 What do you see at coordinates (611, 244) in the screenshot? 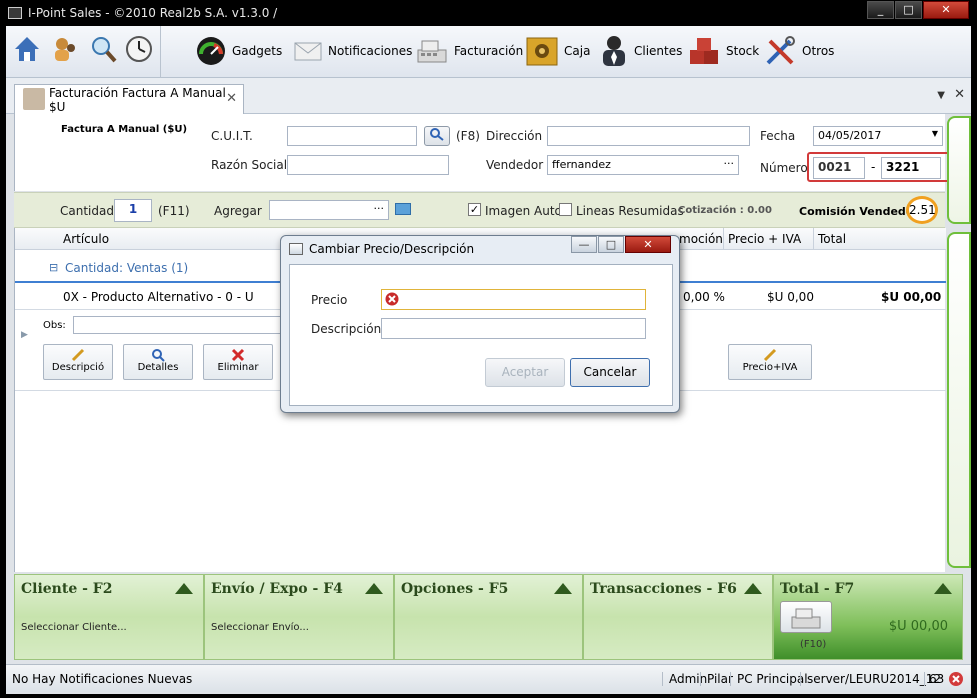
I see `dialog-maximize-button: □` at bounding box center [611, 244].